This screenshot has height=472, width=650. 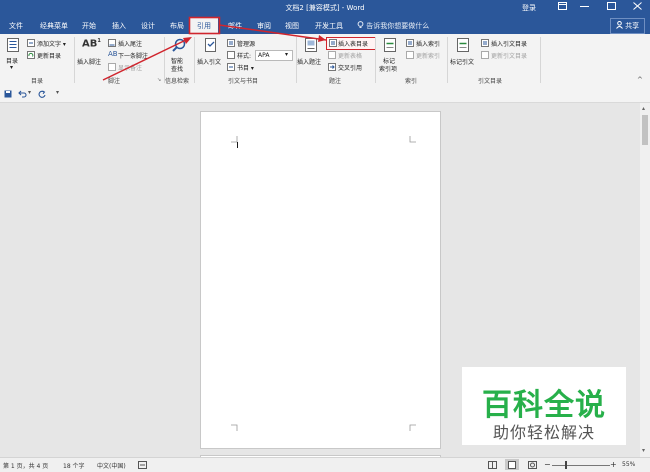 I want to click on status-bar: 第 1 页，共 4 页 18 个字 中文(中国) − + 55%, so click(x=325, y=464).